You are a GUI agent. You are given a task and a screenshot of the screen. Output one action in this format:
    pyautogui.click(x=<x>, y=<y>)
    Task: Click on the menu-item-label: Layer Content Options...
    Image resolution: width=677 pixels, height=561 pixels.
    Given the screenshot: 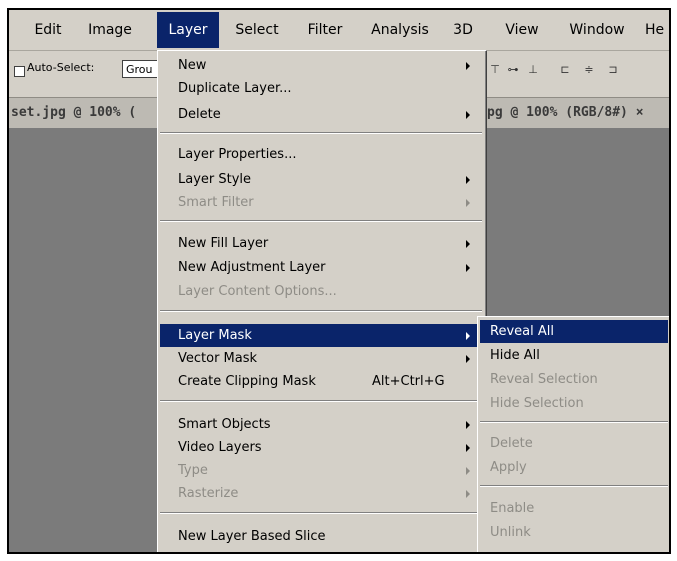 What is the action you would take?
    pyautogui.click(x=257, y=291)
    